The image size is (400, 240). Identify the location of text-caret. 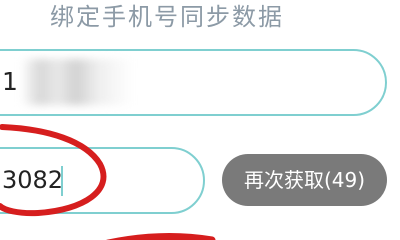
(62, 181).